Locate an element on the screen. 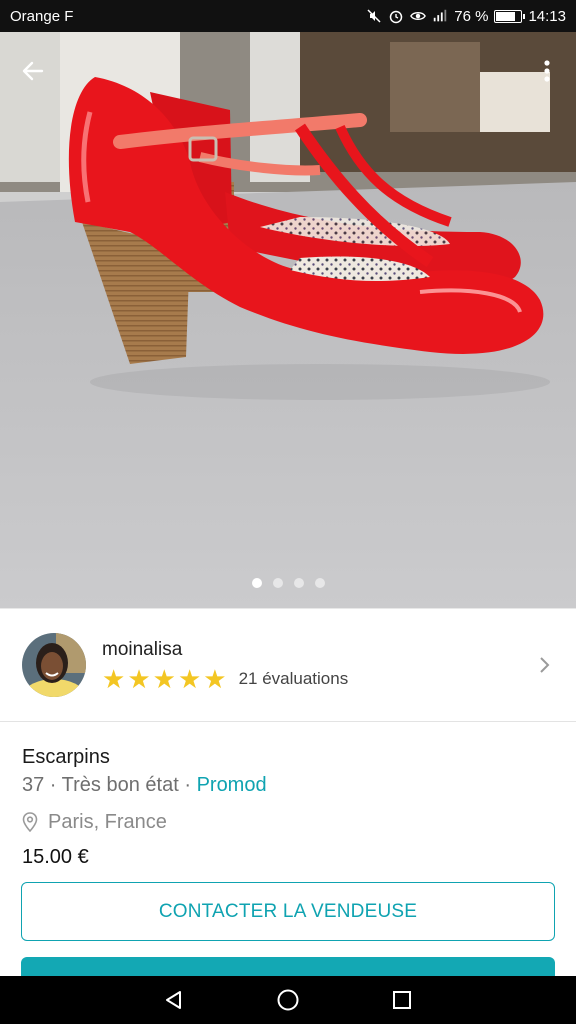 This screenshot has height=1024, width=576. battery-icon is located at coordinates (510, 16).